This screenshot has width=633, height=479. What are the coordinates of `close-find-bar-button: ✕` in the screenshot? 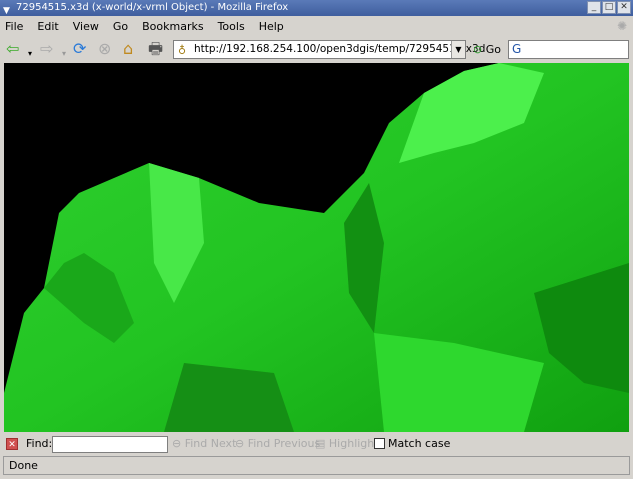 It's located at (12, 444).